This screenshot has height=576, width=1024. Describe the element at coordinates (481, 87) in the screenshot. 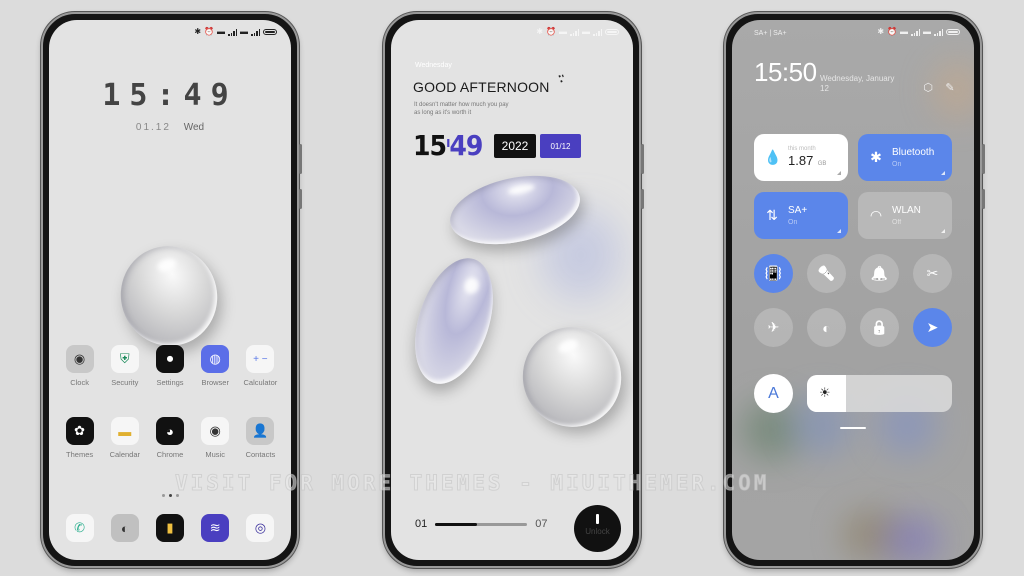

I see `greeting-heading: GOOD AFTERNOON` at that location.